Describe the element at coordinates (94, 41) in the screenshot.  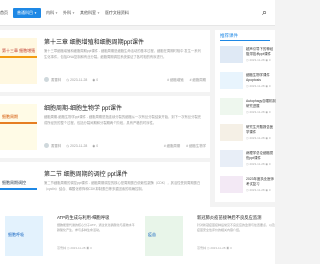
I see `article-title: 第十三章 细胞增殖和细胞周期ppt课件` at that location.